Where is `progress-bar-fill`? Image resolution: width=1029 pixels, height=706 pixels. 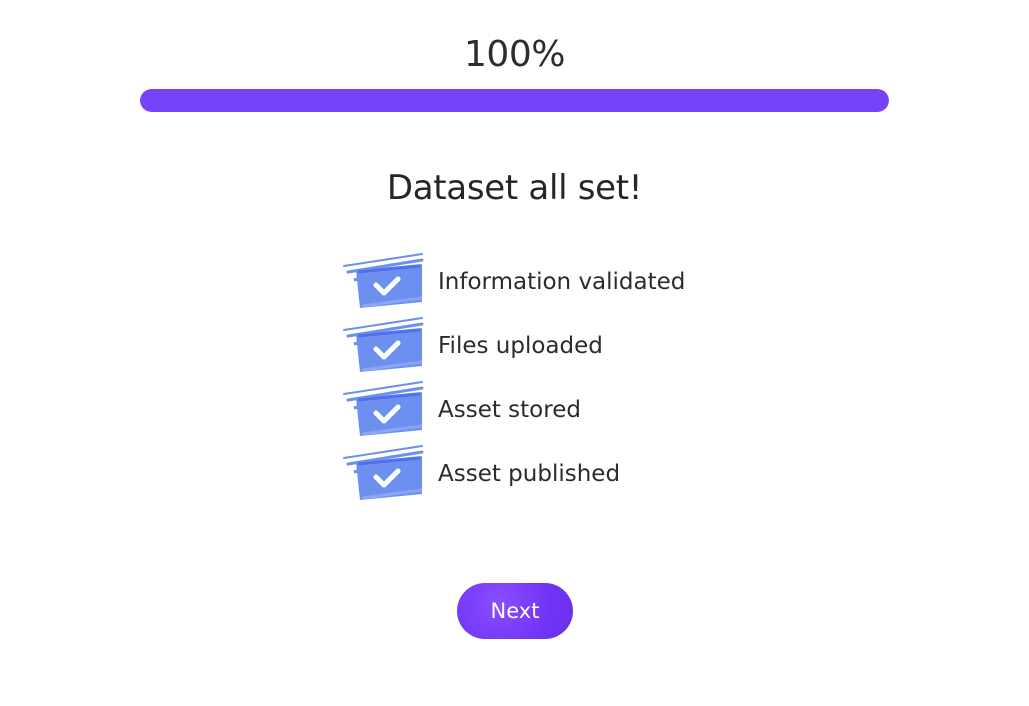 progress-bar-fill is located at coordinates (514, 100).